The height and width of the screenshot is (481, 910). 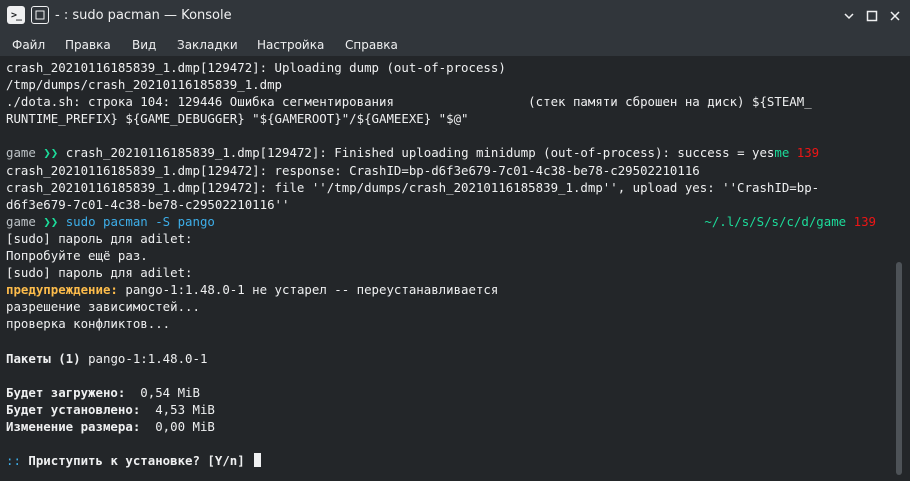 I want to click on warning-label: предупреждение:, so click(x=62, y=290).